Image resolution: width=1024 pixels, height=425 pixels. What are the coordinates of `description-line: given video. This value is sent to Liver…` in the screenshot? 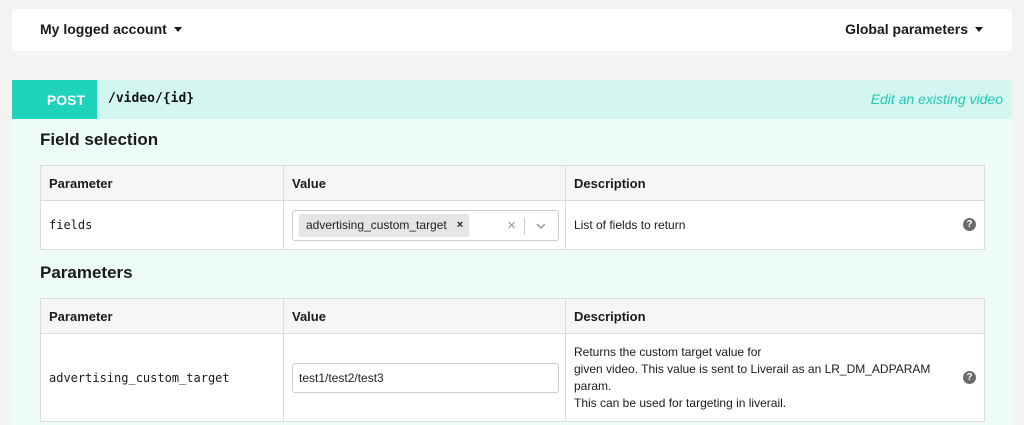 It's located at (752, 368).